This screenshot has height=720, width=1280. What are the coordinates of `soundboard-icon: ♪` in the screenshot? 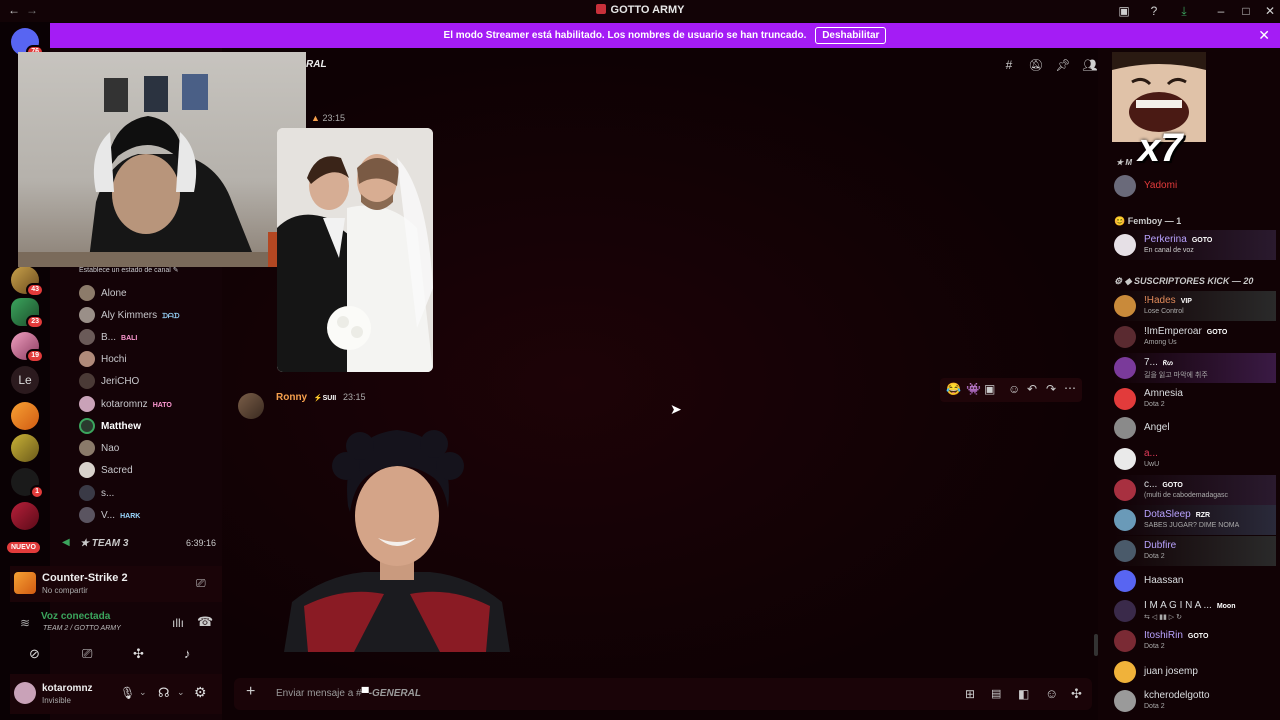 It's located at (187, 653).